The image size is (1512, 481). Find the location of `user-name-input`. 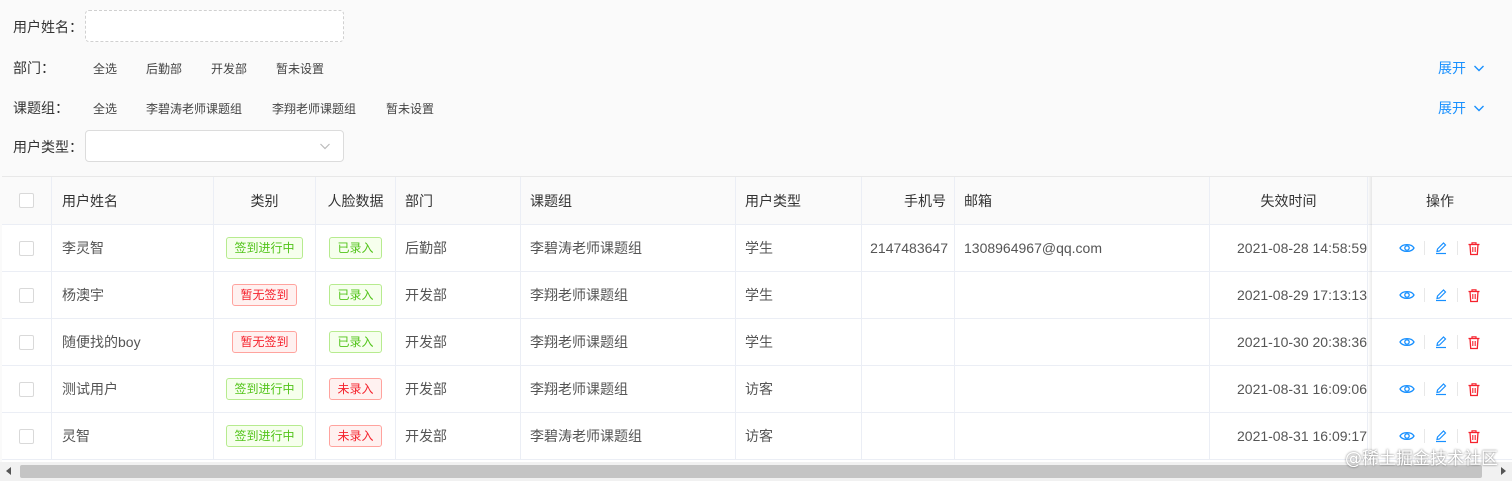

user-name-input is located at coordinates (214, 26).